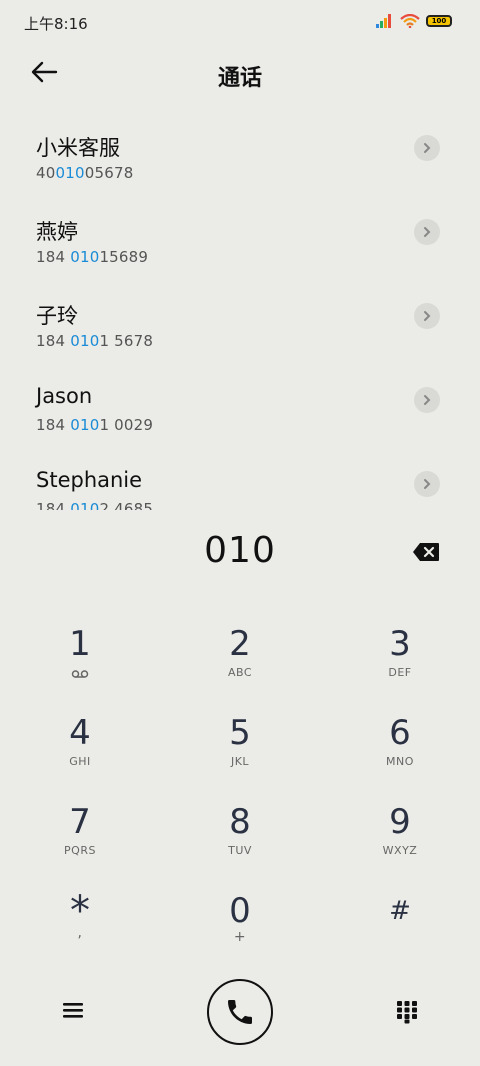  Describe the element at coordinates (240, 152) in the screenshot. I see `contact-row: 小米客服 4001005678` at that location.